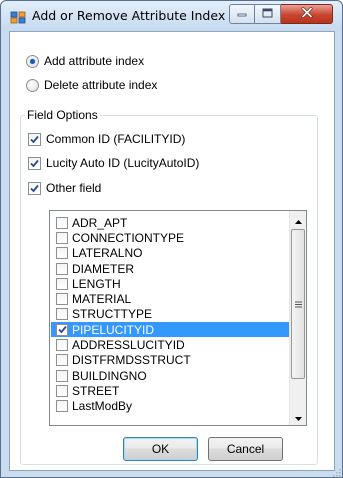 This screenshot has width=343, height=478. What do you see at coordinates (113, 329) in the screenshot?
I see `field-list-item-label: PIPELUCITYID` at bounding box center [113, 329].